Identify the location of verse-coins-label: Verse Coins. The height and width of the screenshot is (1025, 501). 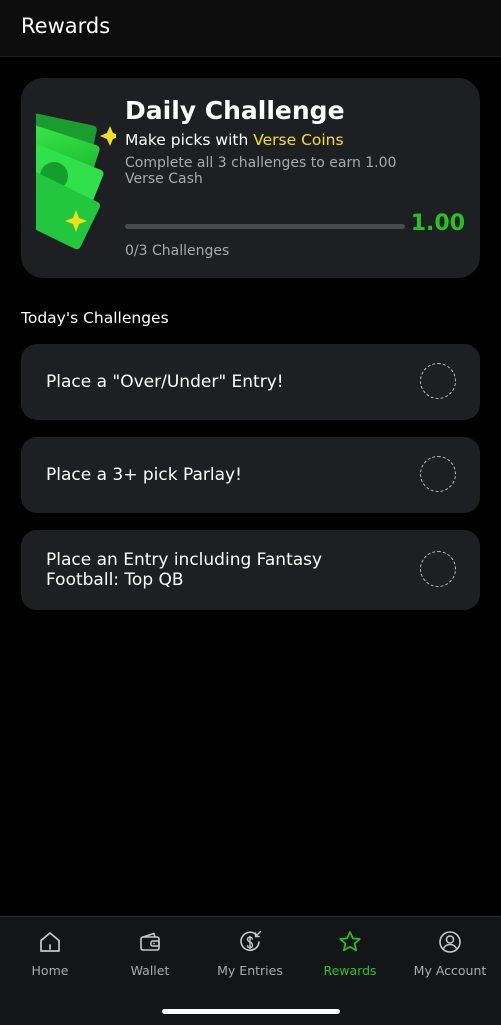
(298, 140).